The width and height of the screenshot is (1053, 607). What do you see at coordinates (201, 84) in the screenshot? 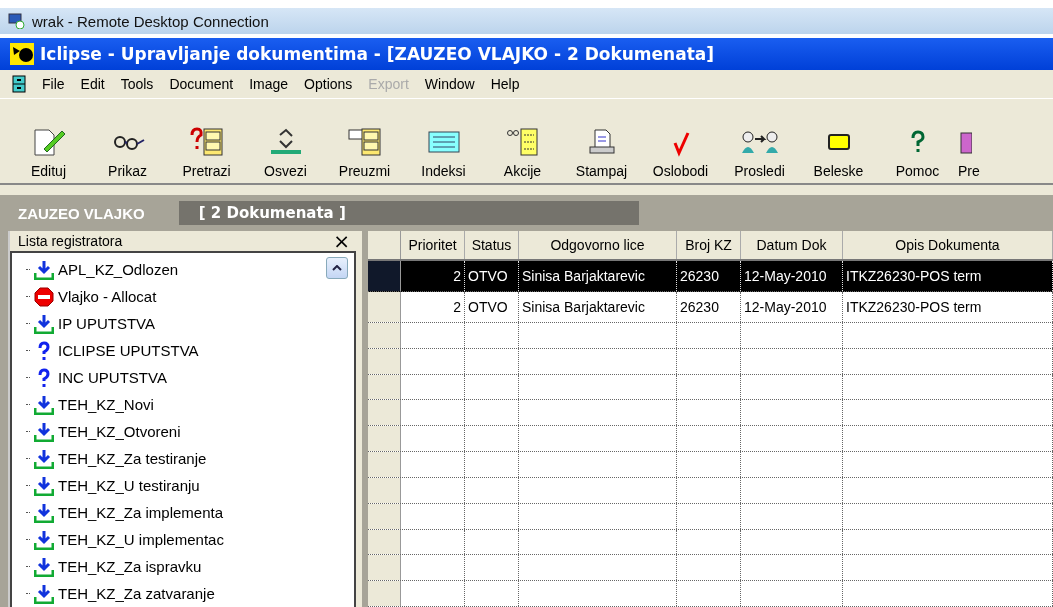
I see `menu-item: Document` at bounding box center [201, 84].